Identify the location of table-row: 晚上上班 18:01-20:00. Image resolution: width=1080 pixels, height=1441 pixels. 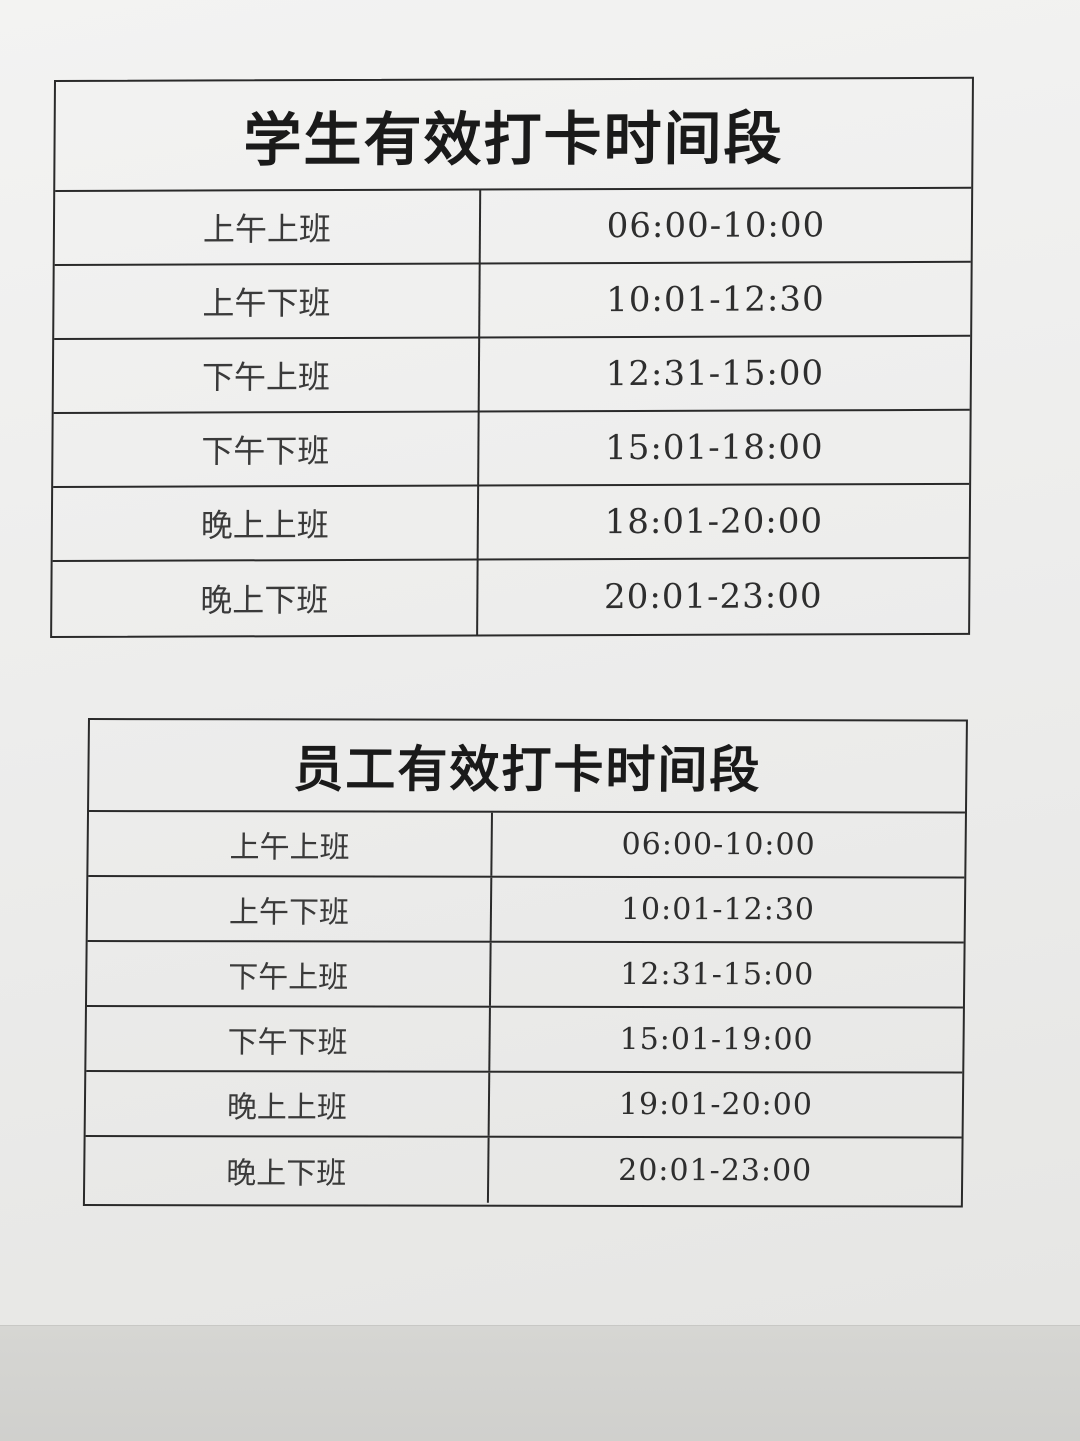
(511, 523).